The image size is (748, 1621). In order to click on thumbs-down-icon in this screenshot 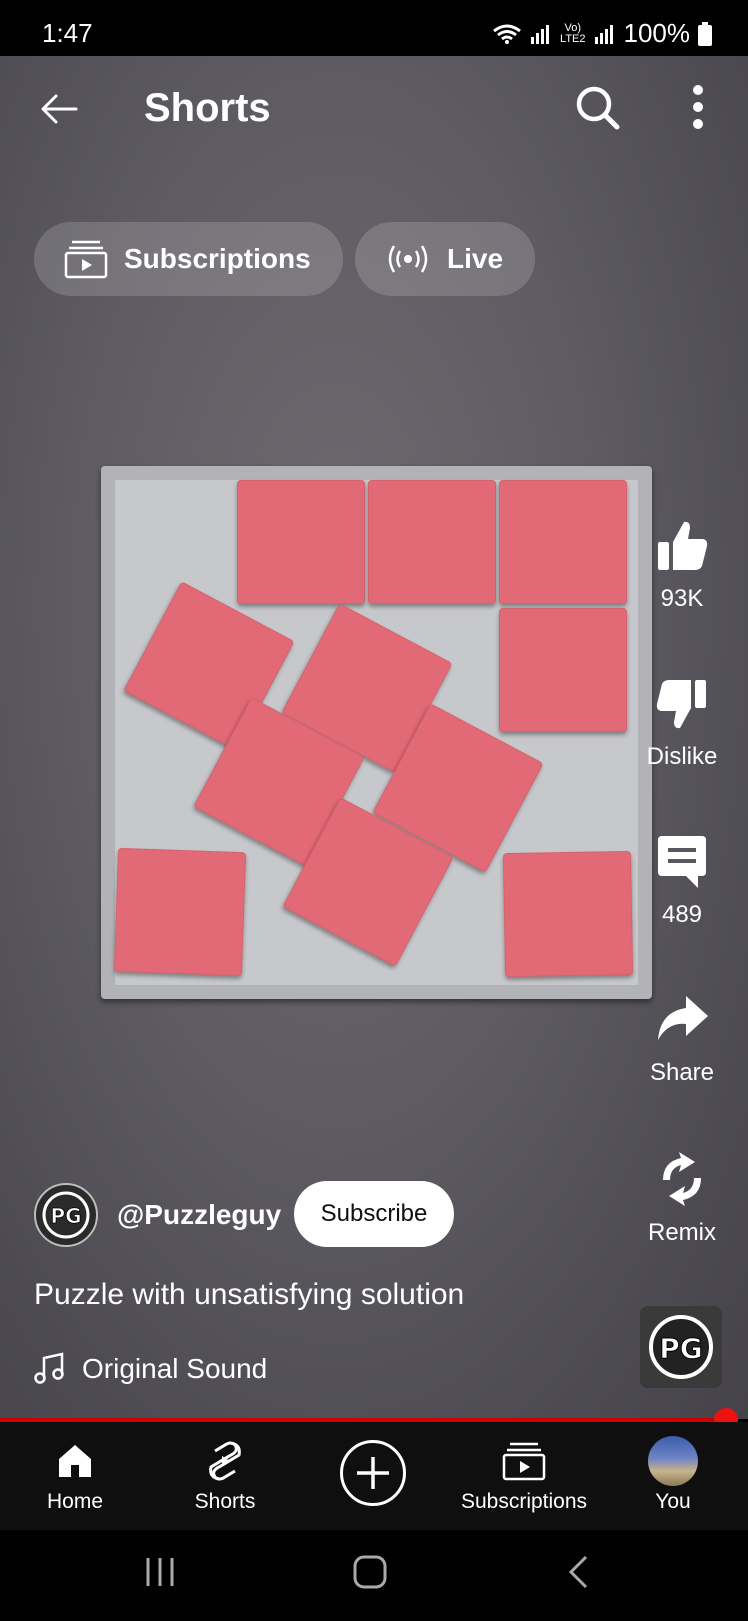, I will do `click(681, 704)`.